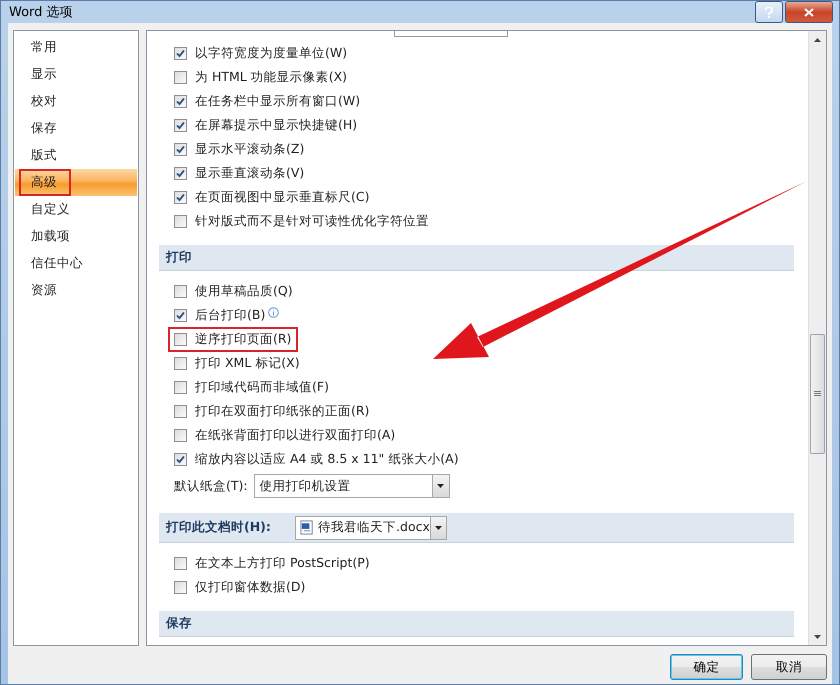 Image resolution: width=840 pixels, height=685 pixels. Describe the element at coordinates (247, 363) in the screenshot. I see `option-label: 打印 XML 标记(X)` at that location.